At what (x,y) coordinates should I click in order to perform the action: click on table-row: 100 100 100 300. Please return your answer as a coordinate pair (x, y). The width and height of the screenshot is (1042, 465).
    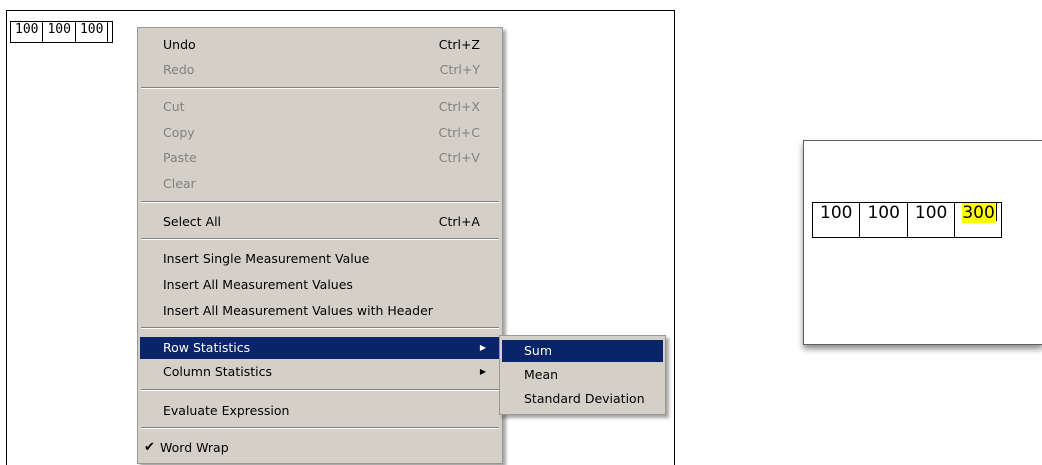
    Looking at the image, I should click on (907, 220).